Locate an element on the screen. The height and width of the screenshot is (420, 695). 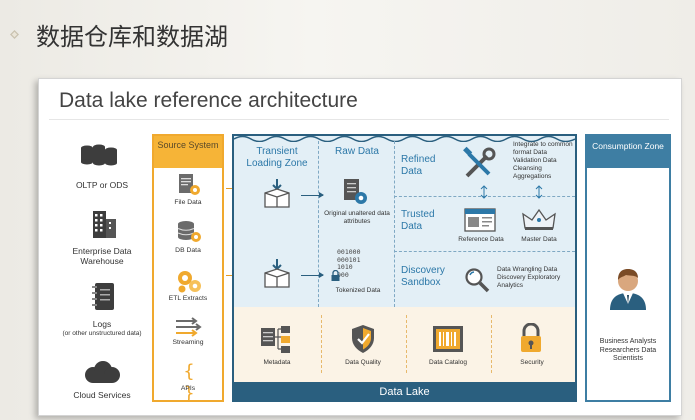
streaming-label: Streaming is located at coordinates (188, 342).